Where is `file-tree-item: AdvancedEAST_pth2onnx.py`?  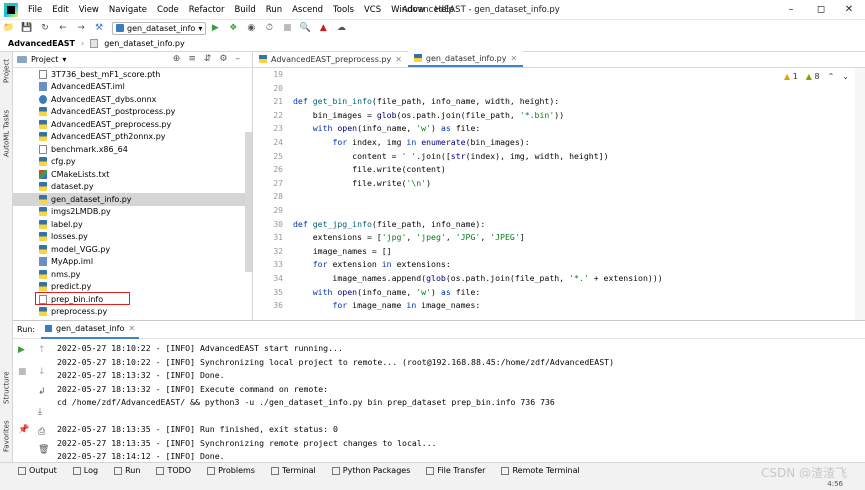 file-tree-item: AdvancedEAST_pth2onnx.py is located at coordinates (133, 137).